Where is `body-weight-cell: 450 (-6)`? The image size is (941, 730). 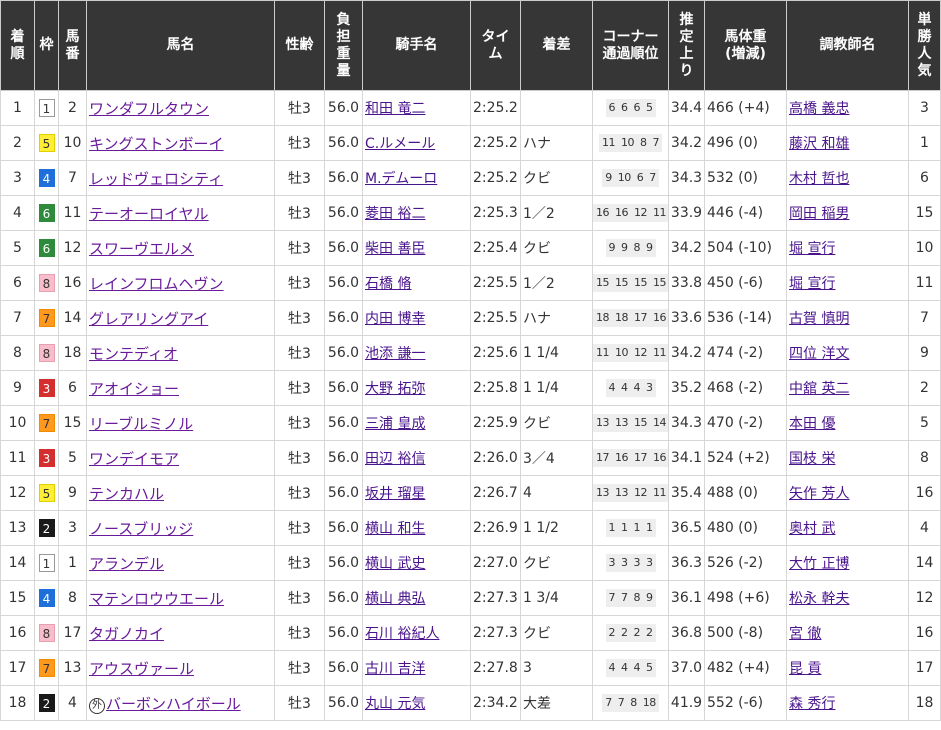
body-weight-cell: 450 (-6) is located at coordinates (745, 283).